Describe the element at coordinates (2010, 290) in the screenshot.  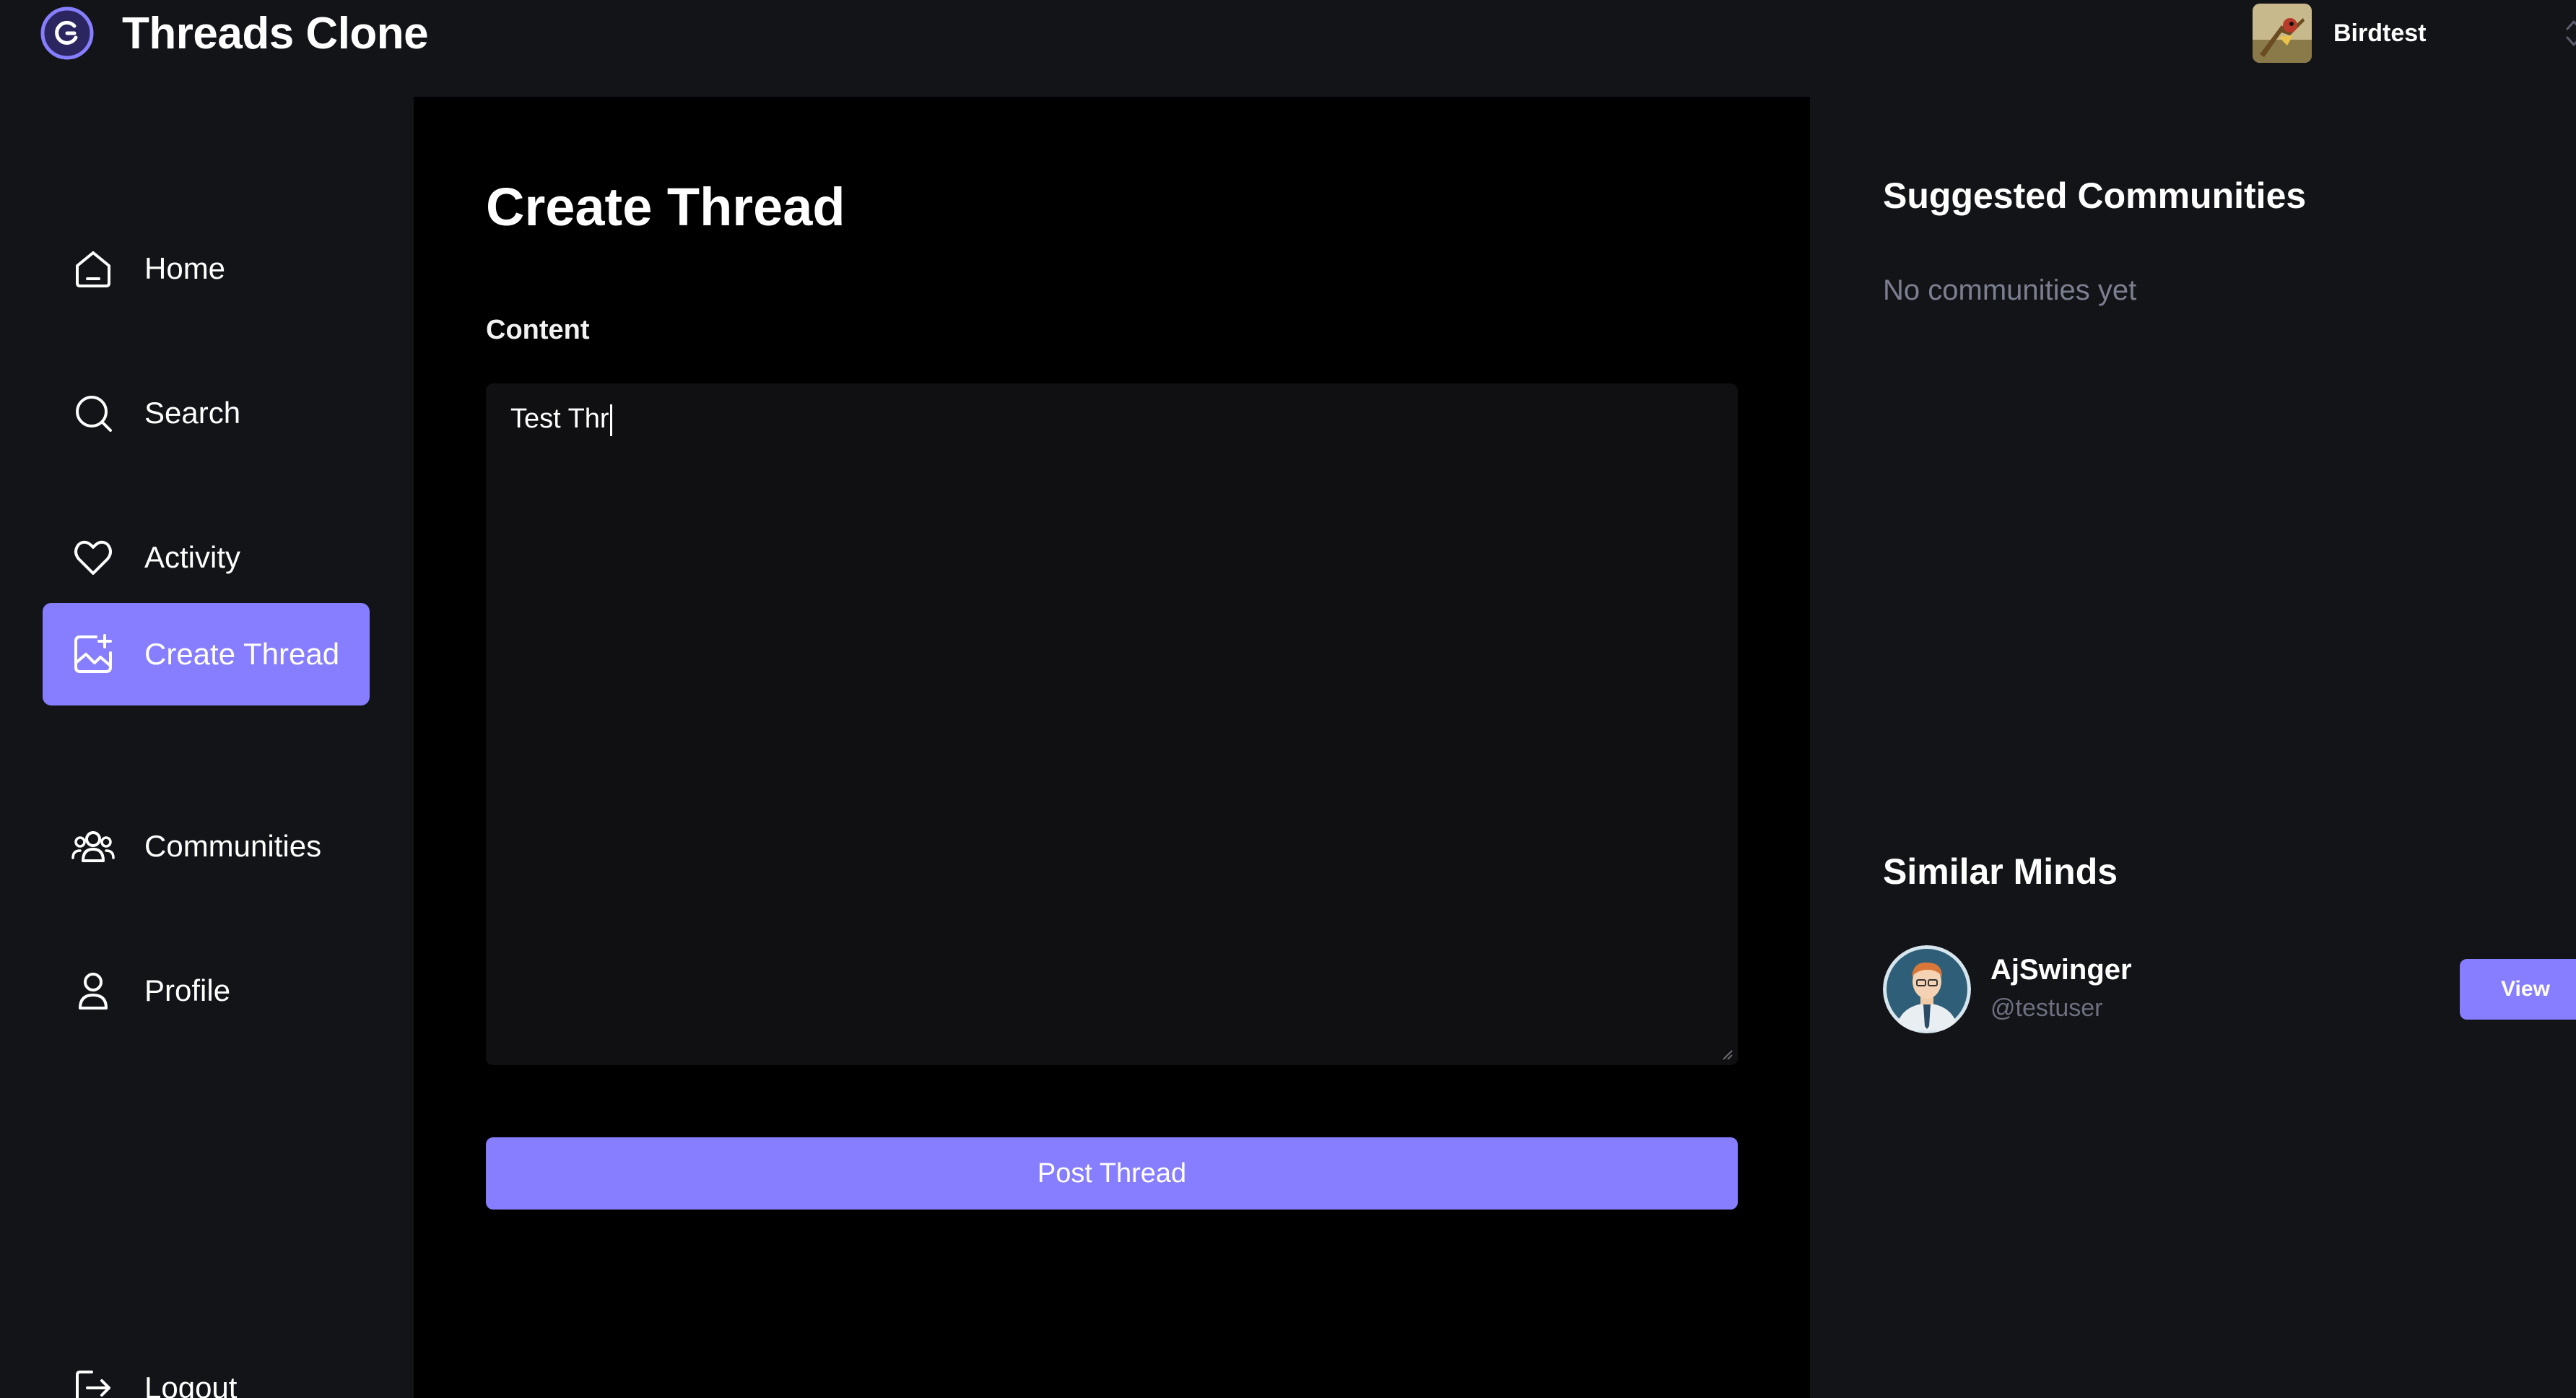
I see `suggested-communities-empty: No communities yet` at that location.